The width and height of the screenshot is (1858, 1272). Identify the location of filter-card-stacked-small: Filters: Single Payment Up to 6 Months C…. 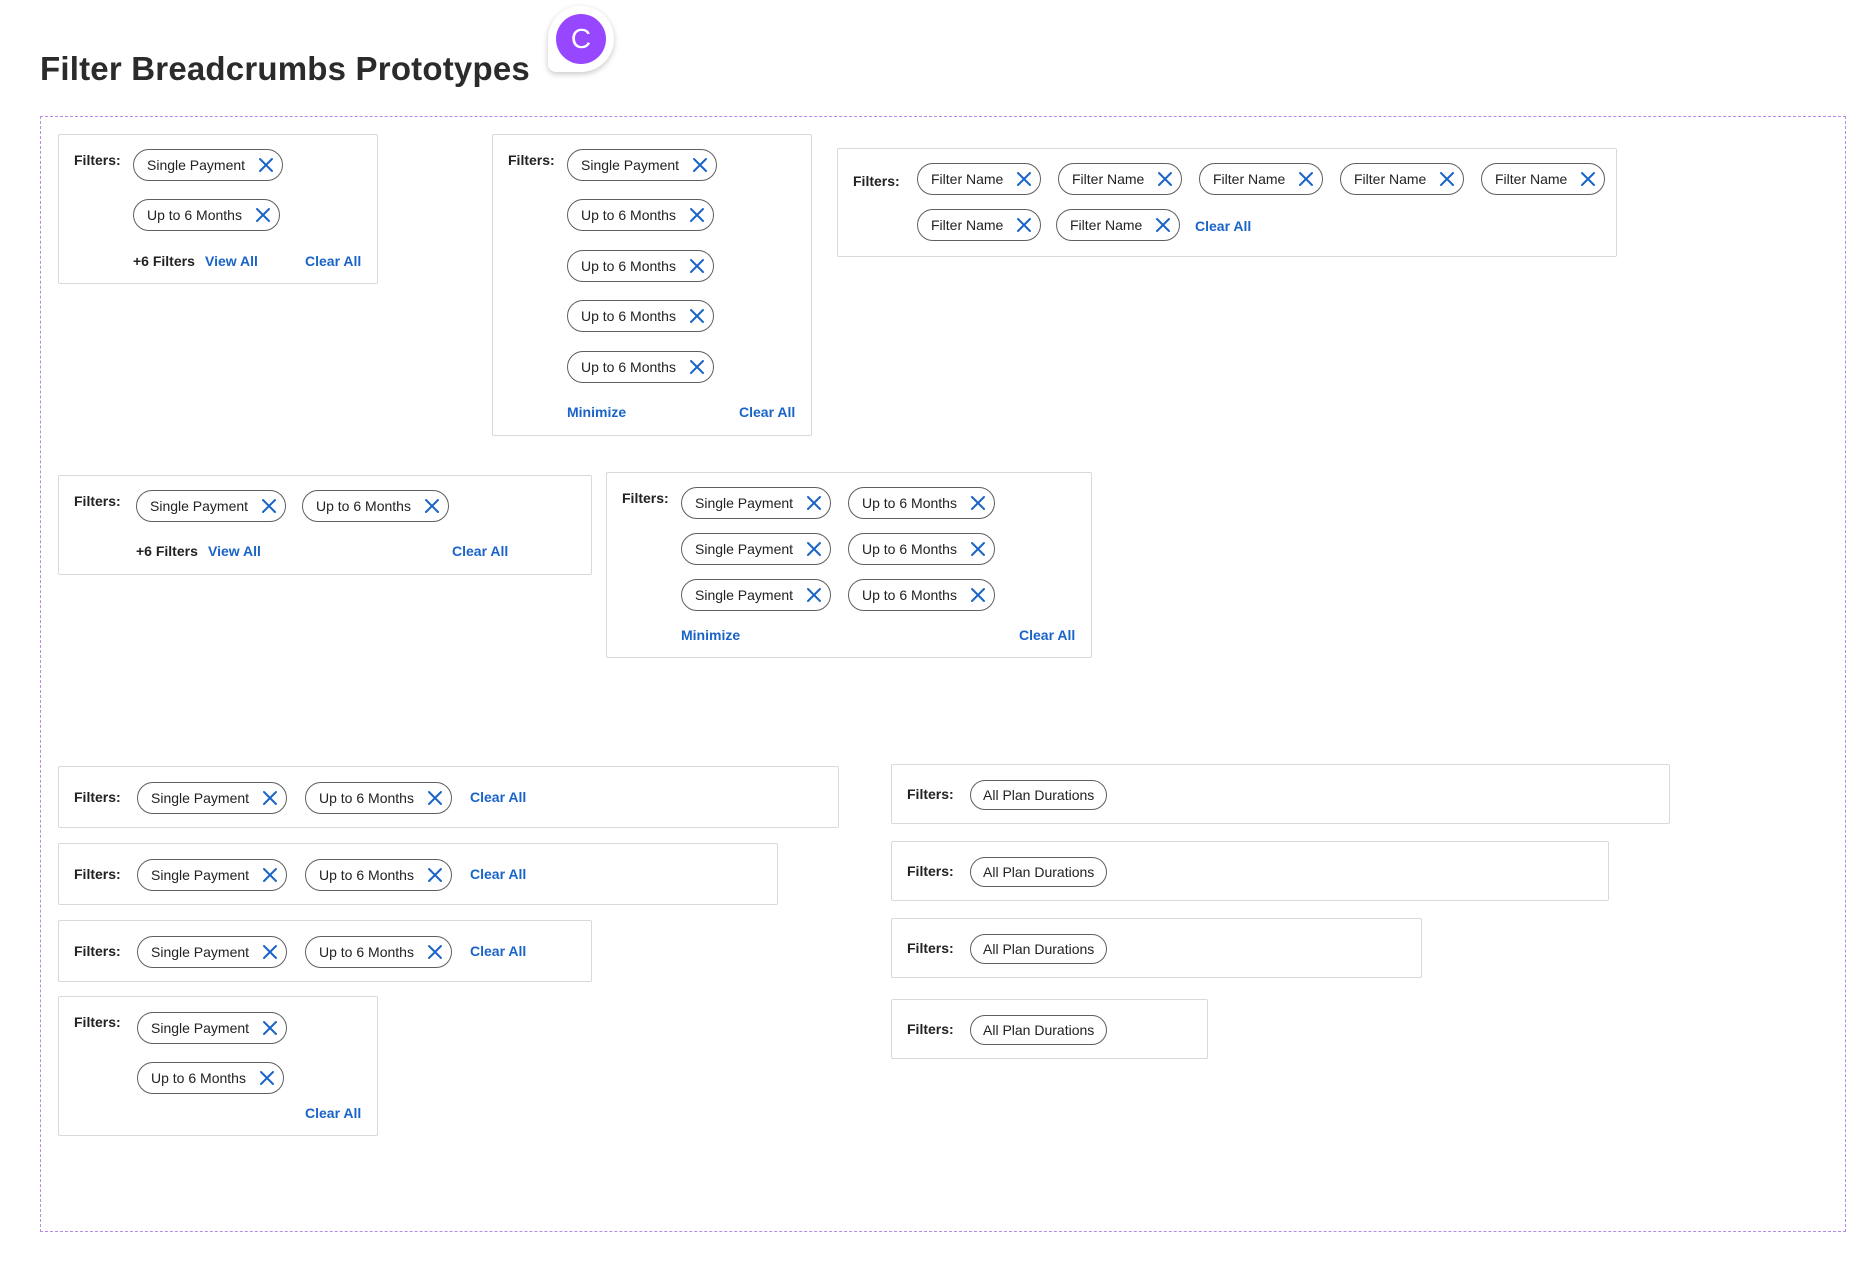
(218, 1066).